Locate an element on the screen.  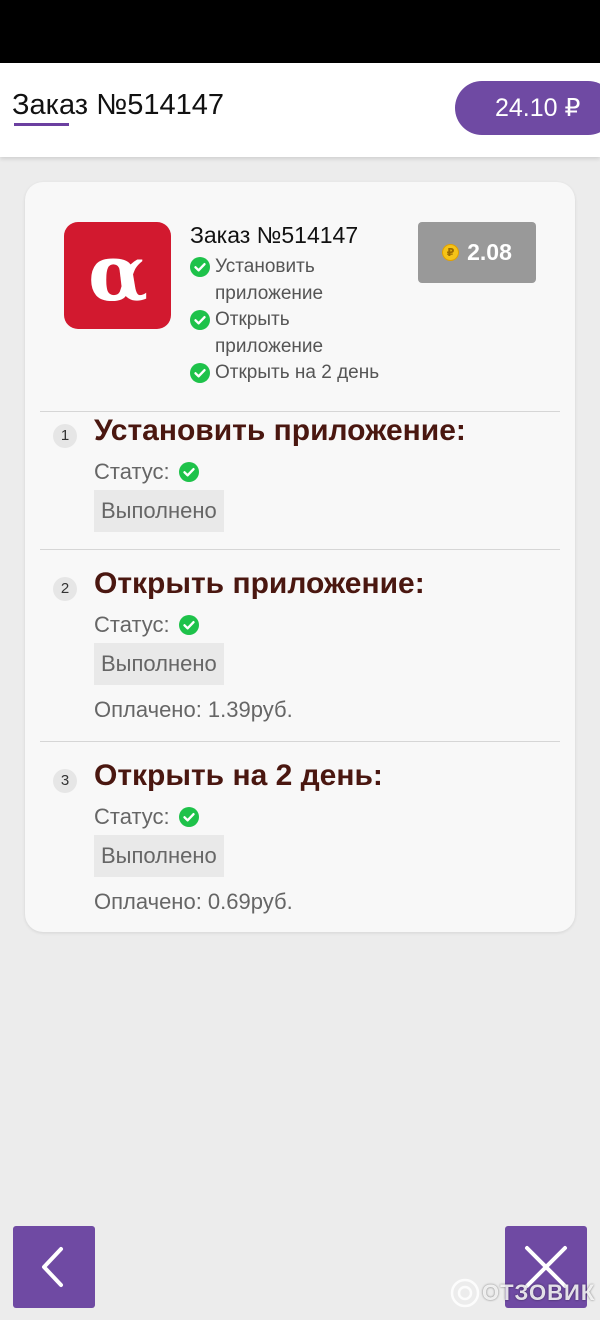
paid-amount: Оплачено: 0.69руб. is located at coordinates (193, 901).